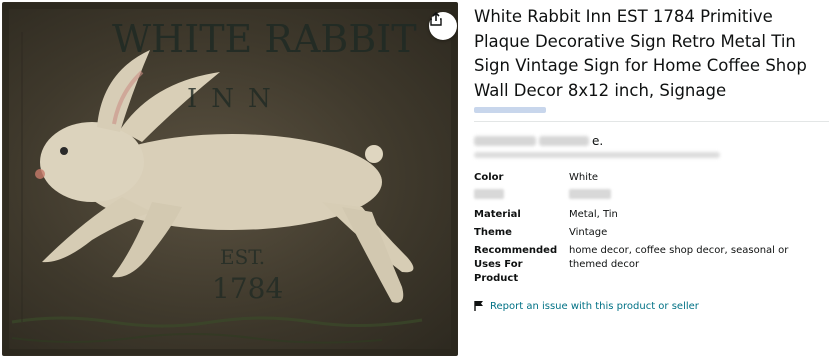 This screenshot has height=360, width=831. I want to click on sign-line-1: WHITE RABBIT, so click(264, 39).